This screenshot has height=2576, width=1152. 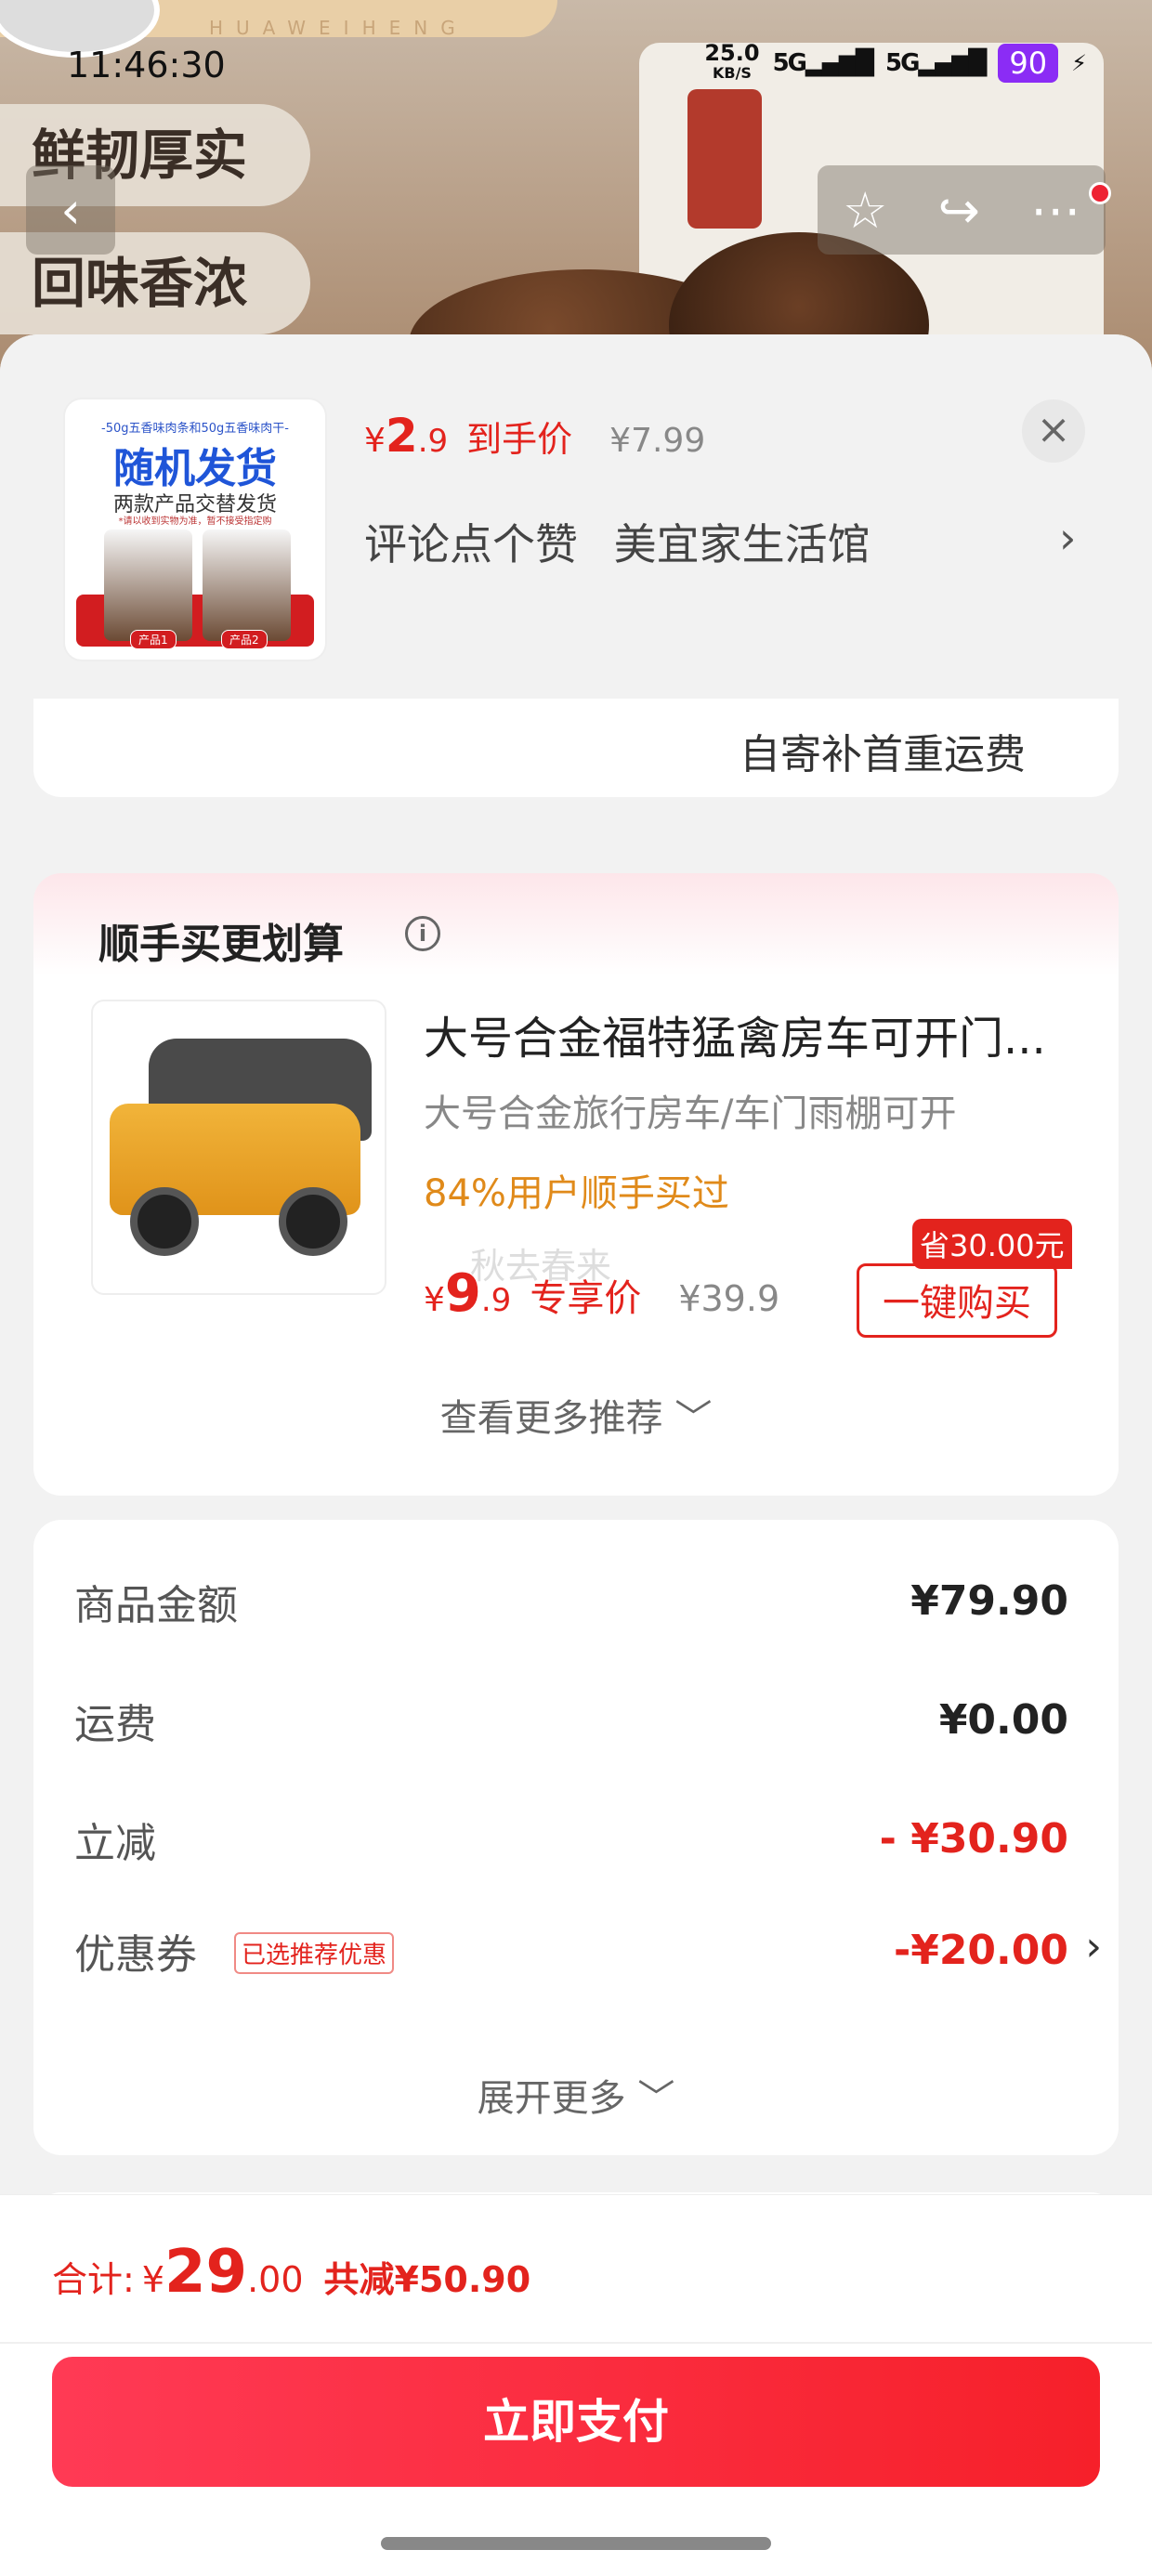 I want to click on total-decimal: .00, so click(x=275, y=2279).